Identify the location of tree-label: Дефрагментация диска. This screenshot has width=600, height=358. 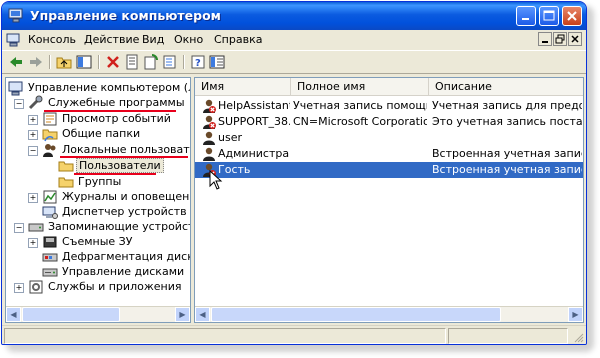
(126, 256).